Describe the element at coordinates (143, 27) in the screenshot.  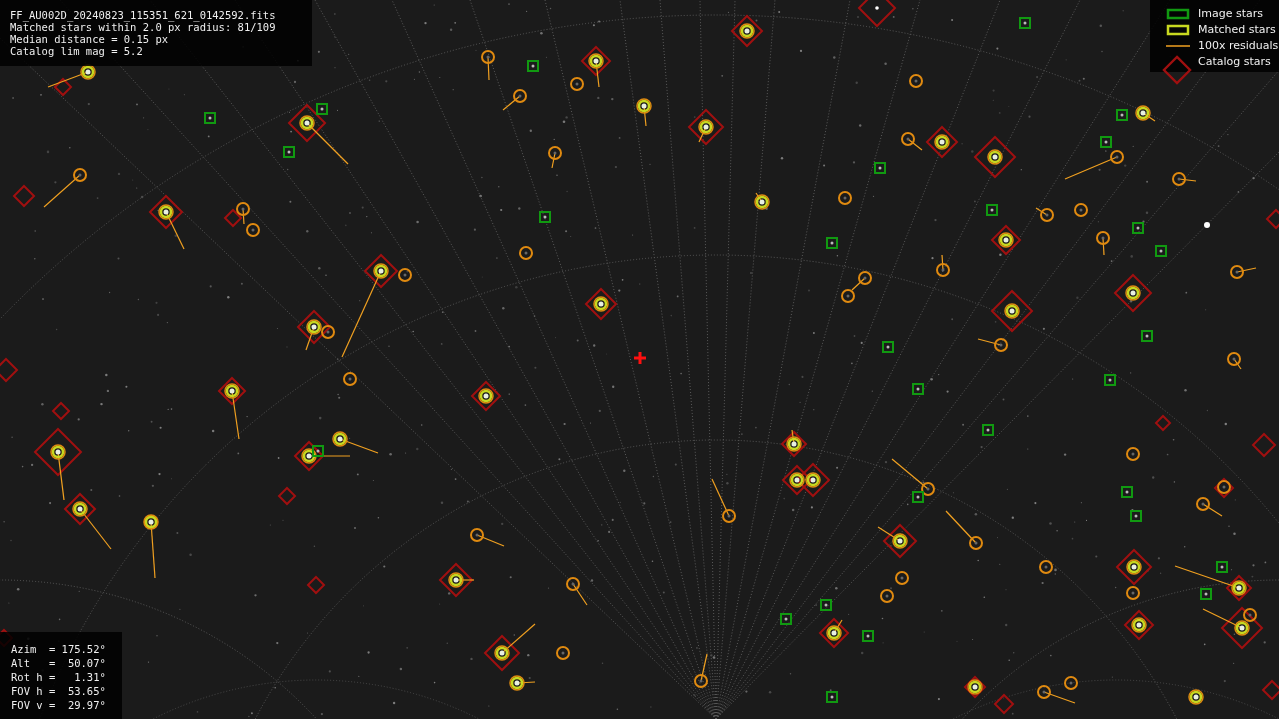
I see `info-text-line: Matched stars within 2.0 px radius: 81/109` at that location.